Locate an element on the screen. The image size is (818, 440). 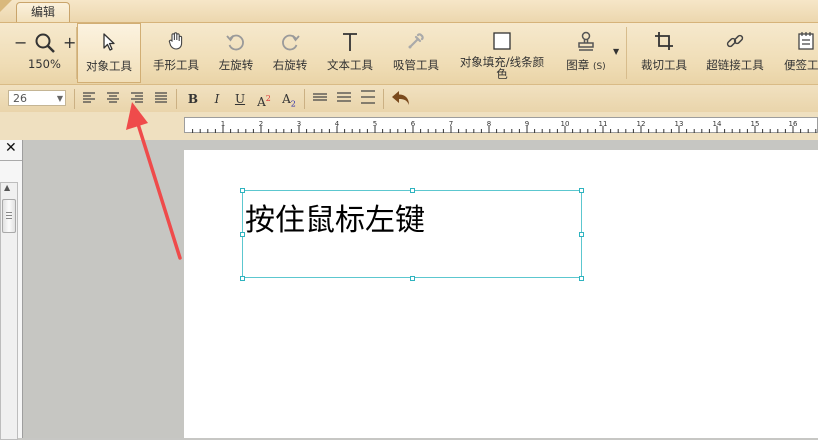
annotation-arrow-icon is located at coordinates (154, 181).